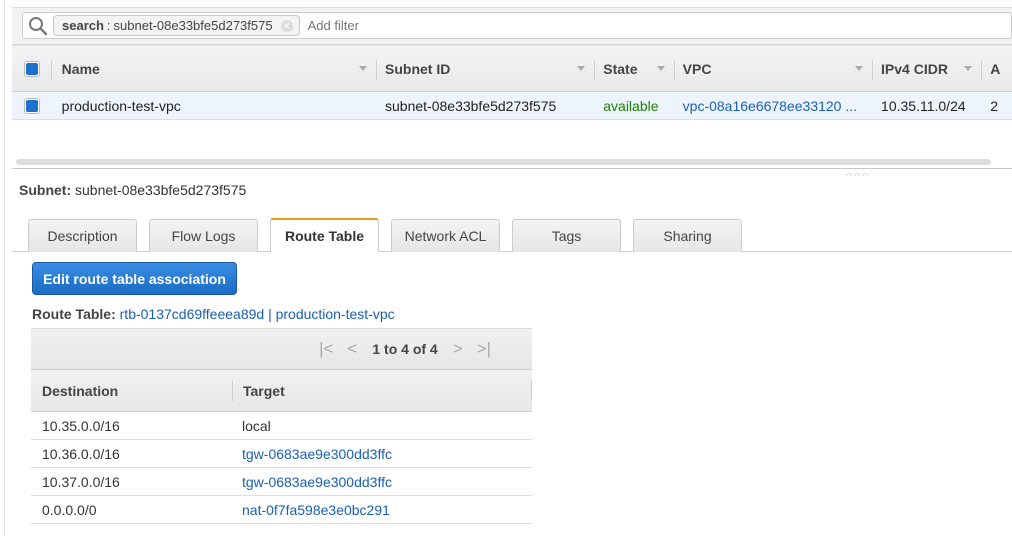  Describe the element at coordinates (81, 425) in the screenshot. I see `route-destination: 10.35.0.0/16` at that location.